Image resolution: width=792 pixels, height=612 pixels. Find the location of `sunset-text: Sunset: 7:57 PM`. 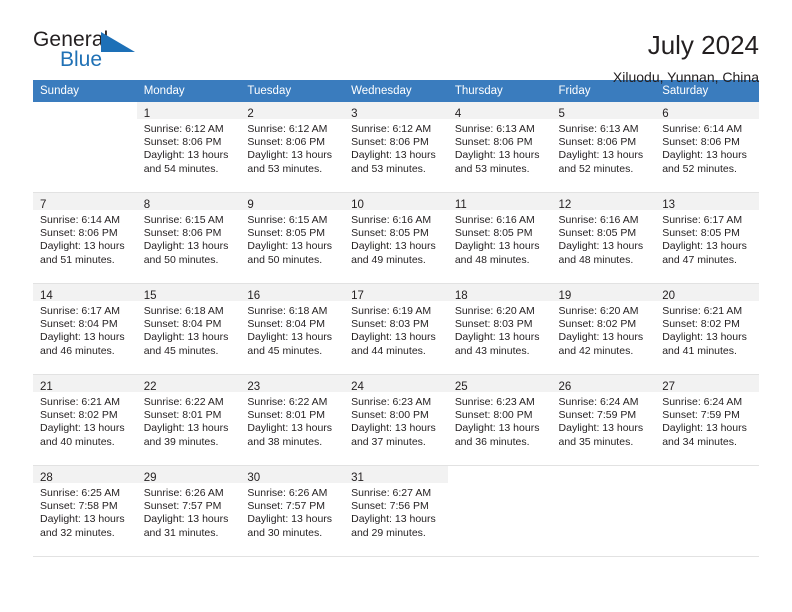

sunset-text: Sunset: 7:57 PM is located at coordinates (182, 506).